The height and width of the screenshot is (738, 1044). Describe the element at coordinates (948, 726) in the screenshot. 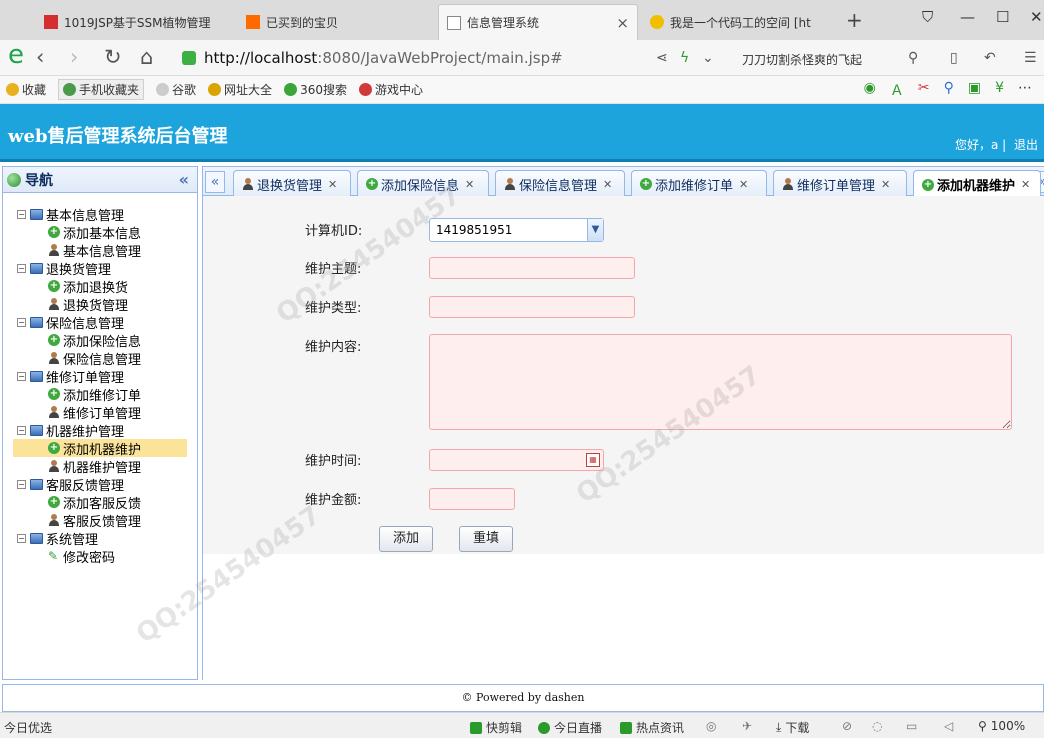

I see `volume-icon: ◁` at that location.